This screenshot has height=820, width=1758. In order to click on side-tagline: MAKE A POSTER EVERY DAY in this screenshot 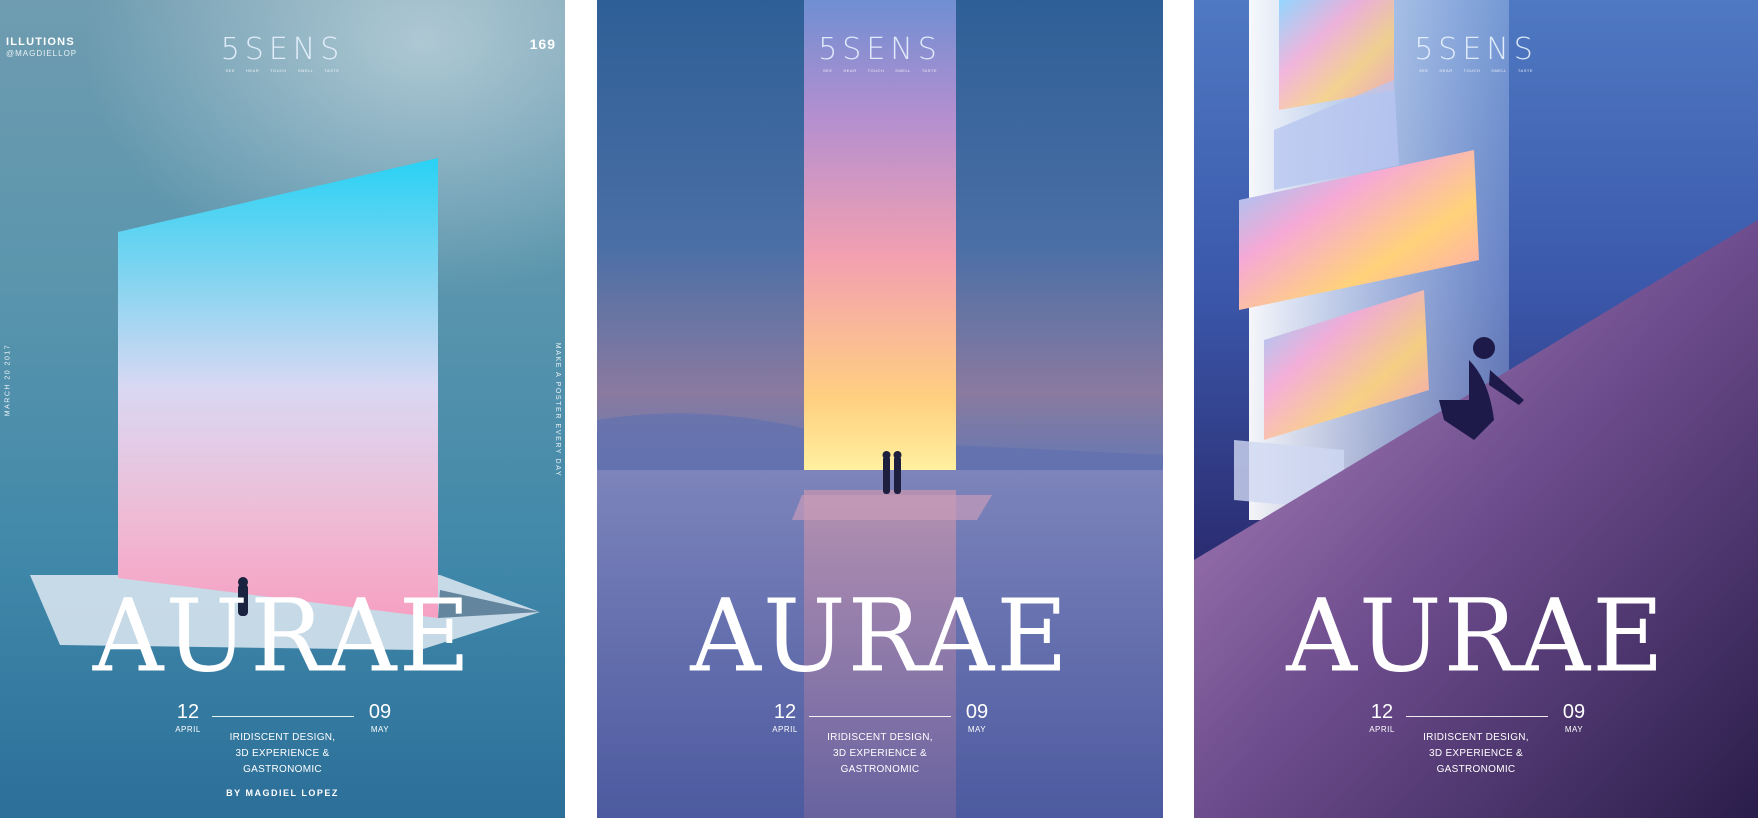, I will do `click(557, 410)`.